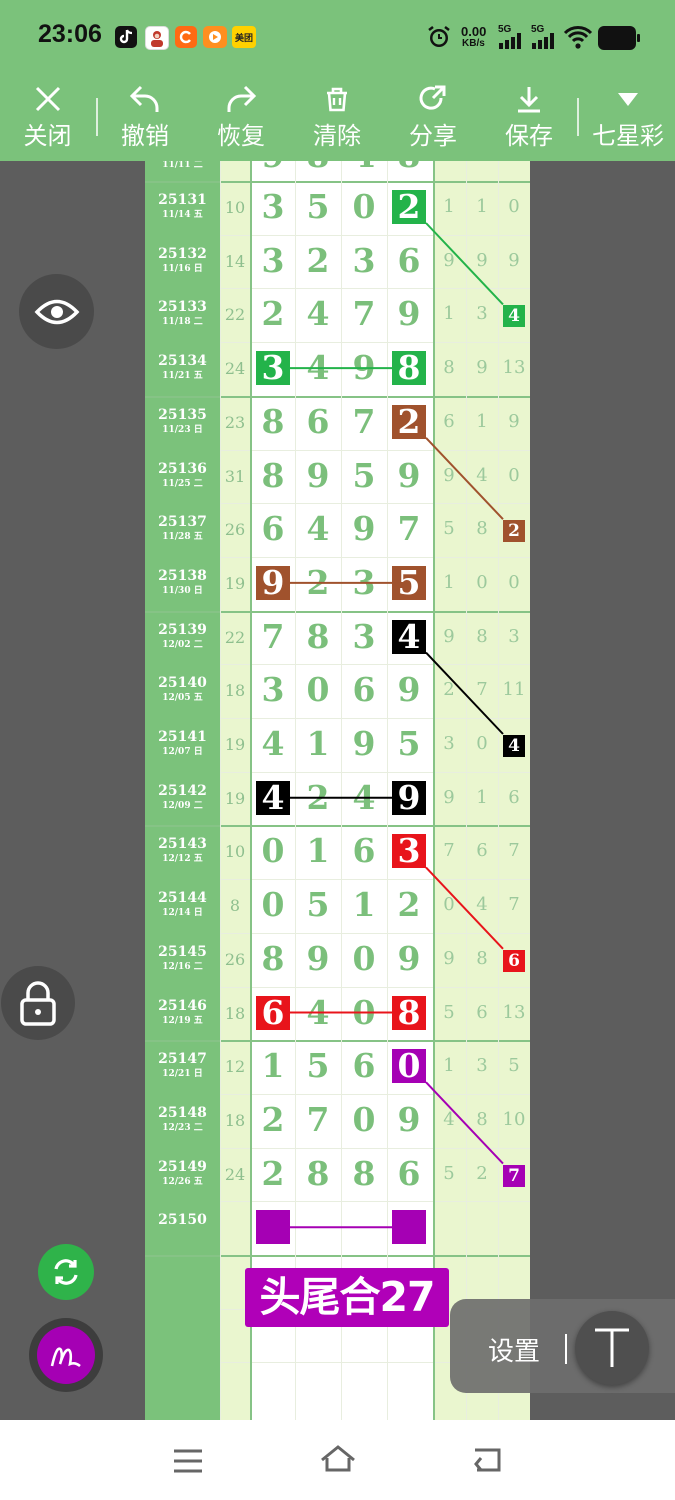 The height and width of the screenshot is (1500, 675). I want to click on lottery-type-label: 七星彩, so click(628, 136).